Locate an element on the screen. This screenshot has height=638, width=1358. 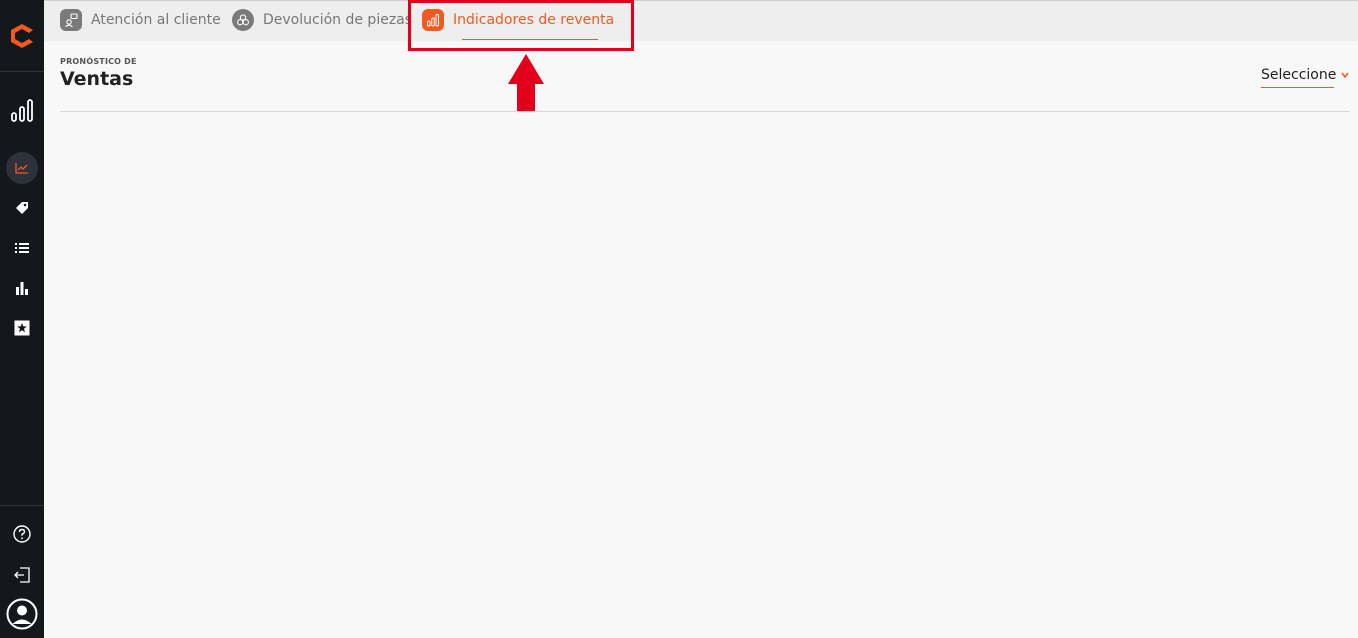
list-icon is located at coordinates (22, 248).